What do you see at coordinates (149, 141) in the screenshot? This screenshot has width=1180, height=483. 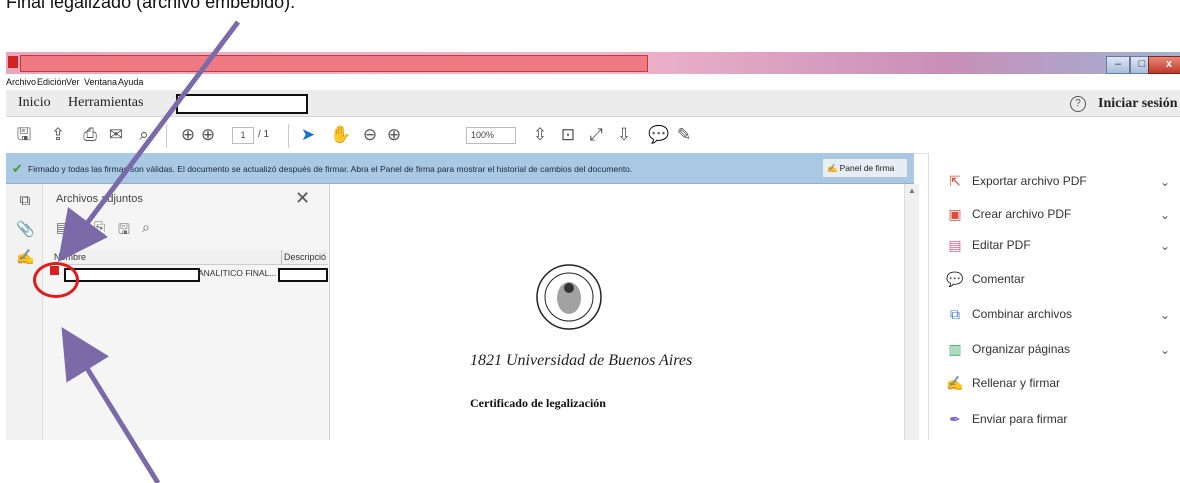 I see `annotation-arrow-top` at bounding box center [149, 141].